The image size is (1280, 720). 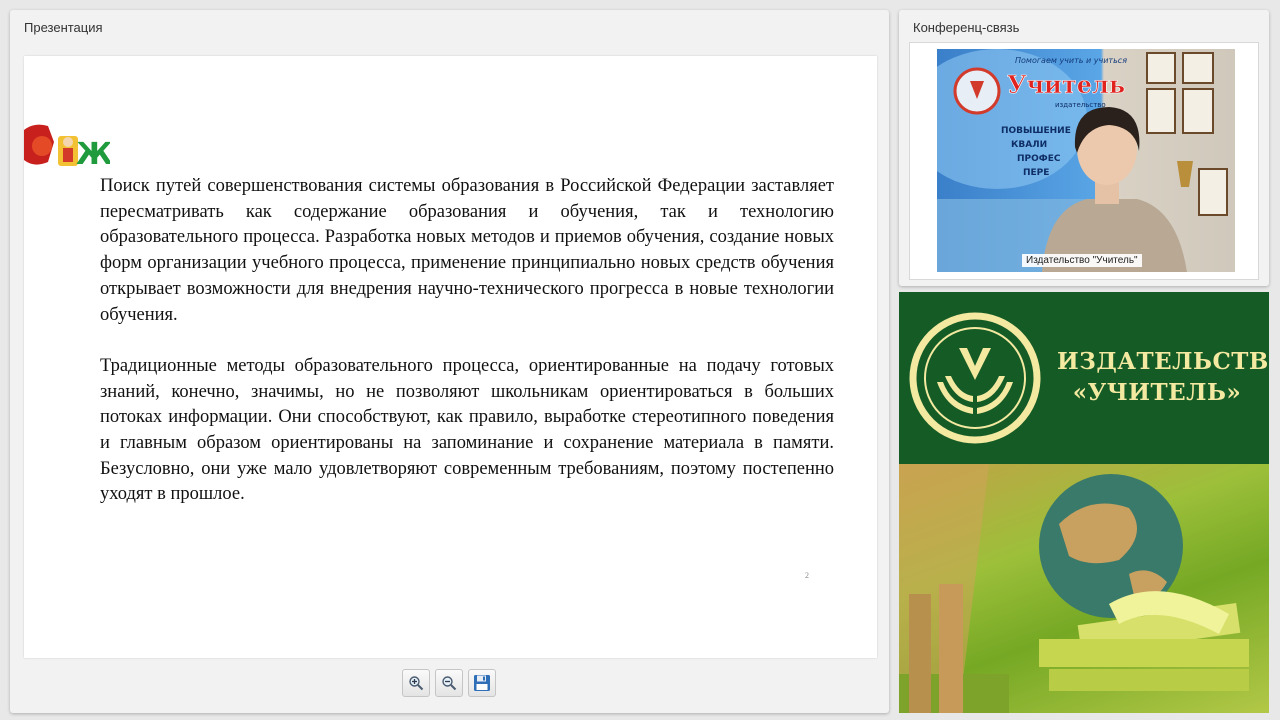 I want to click on publisher-name: ИЗДАТЕЛЬСТВО «УЧИТЕЛЬ», so click(x=1163, y=377).